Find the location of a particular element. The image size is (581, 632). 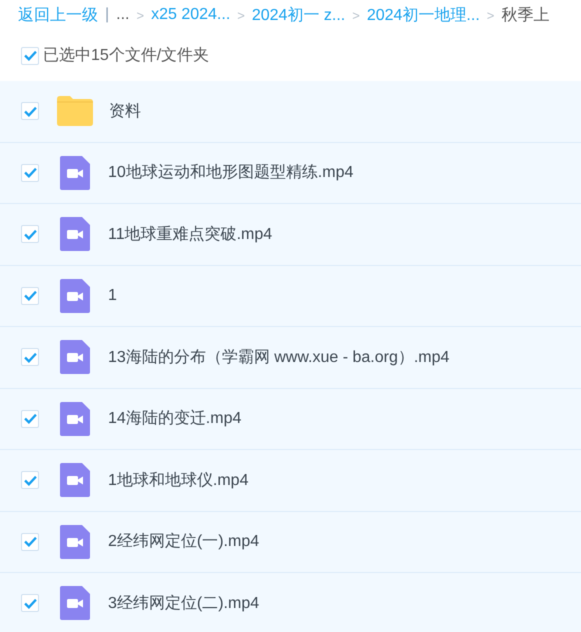

file-row: 14海陆的变迁.mp4 is located at coordinates (290, 419).